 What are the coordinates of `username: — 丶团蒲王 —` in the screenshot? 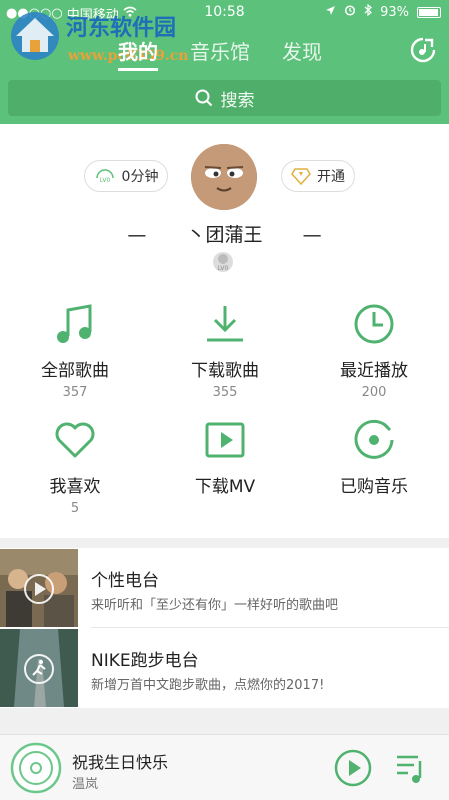 It's located at (224, 233).